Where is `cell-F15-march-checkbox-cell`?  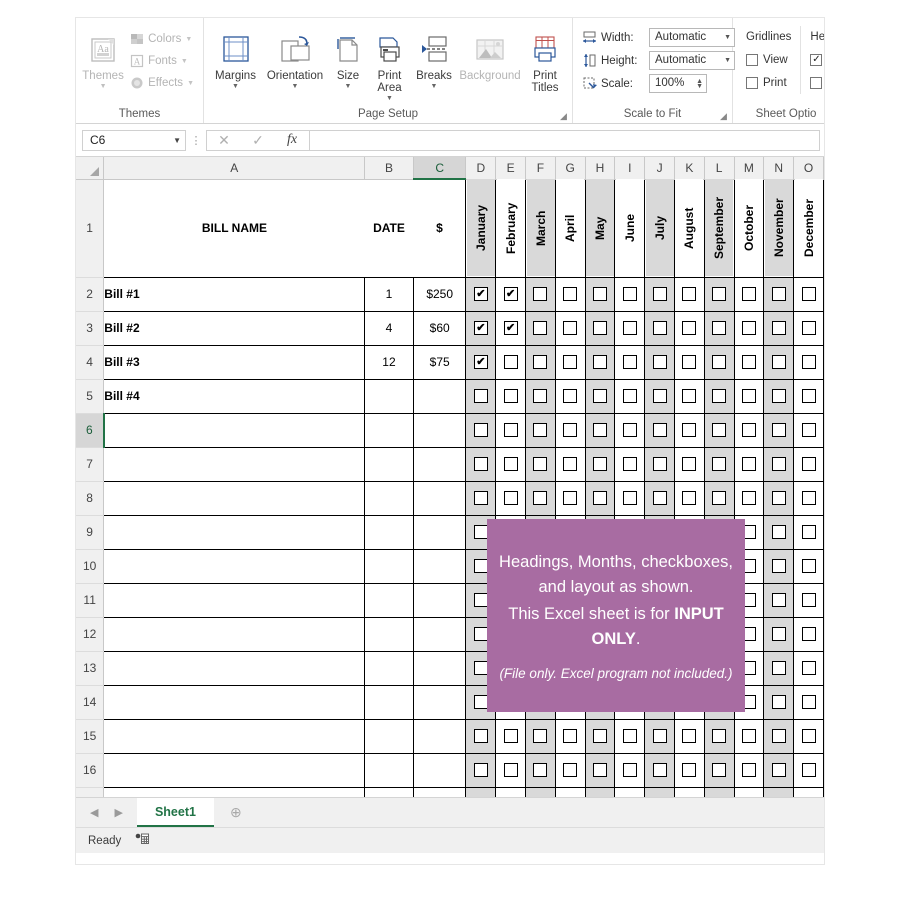
cell-F15-march-checkbox-cell is located at coordinates (540, 736).